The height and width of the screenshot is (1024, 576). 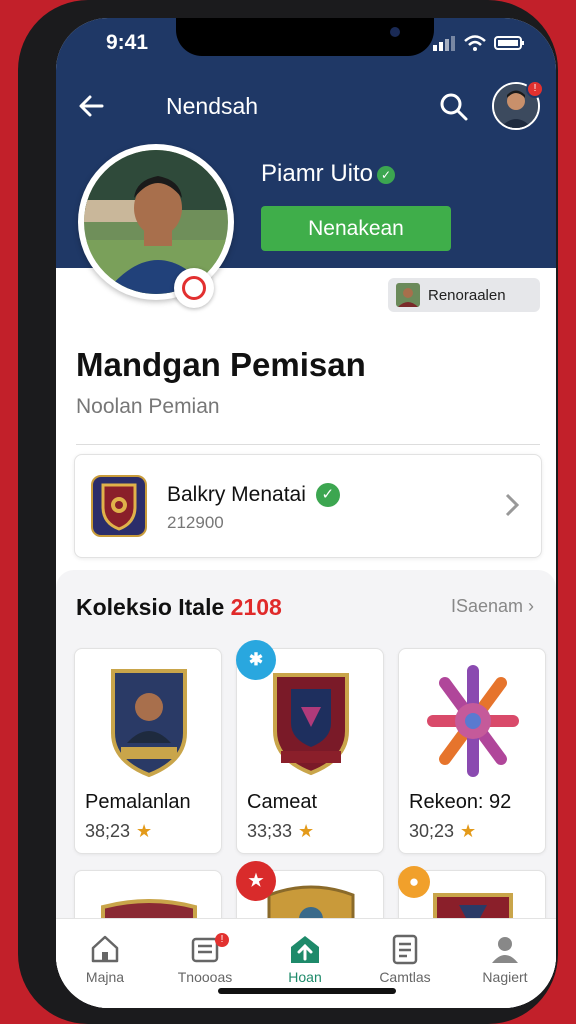 What do you see at coordinates (512, 505) in the screenshot?
I see `chevron-right-icon` at bounding box center [512, 505].